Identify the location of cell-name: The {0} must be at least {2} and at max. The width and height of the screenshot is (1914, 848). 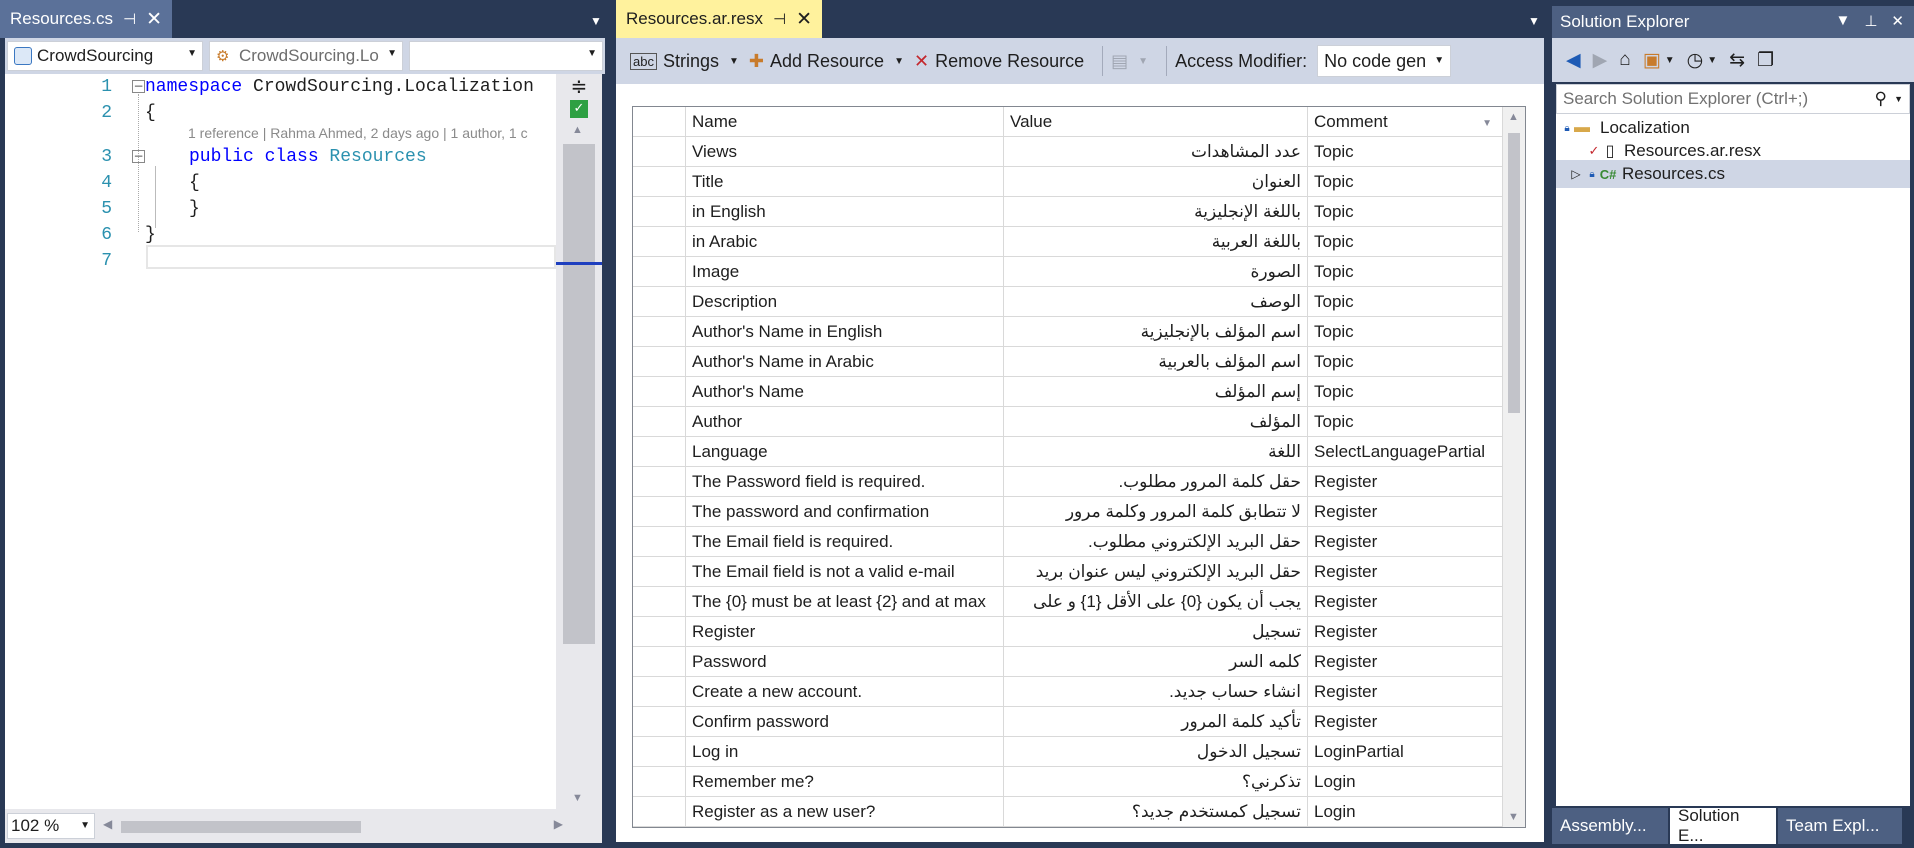
(845, 602).